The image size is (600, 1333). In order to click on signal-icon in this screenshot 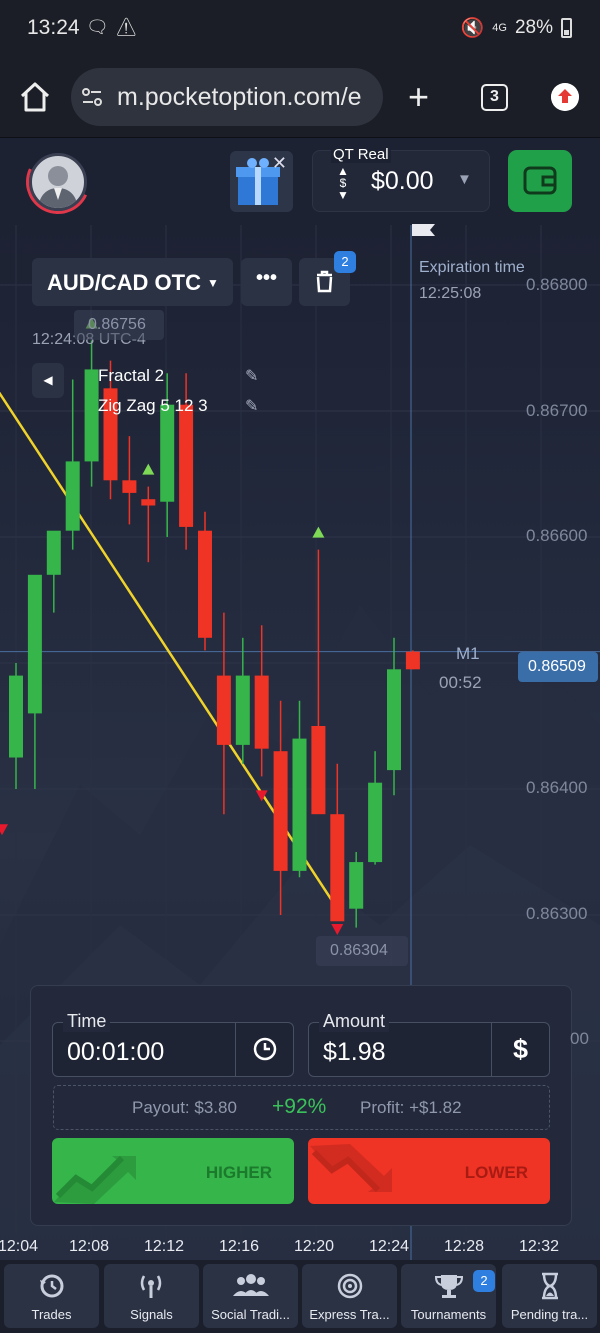, I will do `click(151, 1286)`.